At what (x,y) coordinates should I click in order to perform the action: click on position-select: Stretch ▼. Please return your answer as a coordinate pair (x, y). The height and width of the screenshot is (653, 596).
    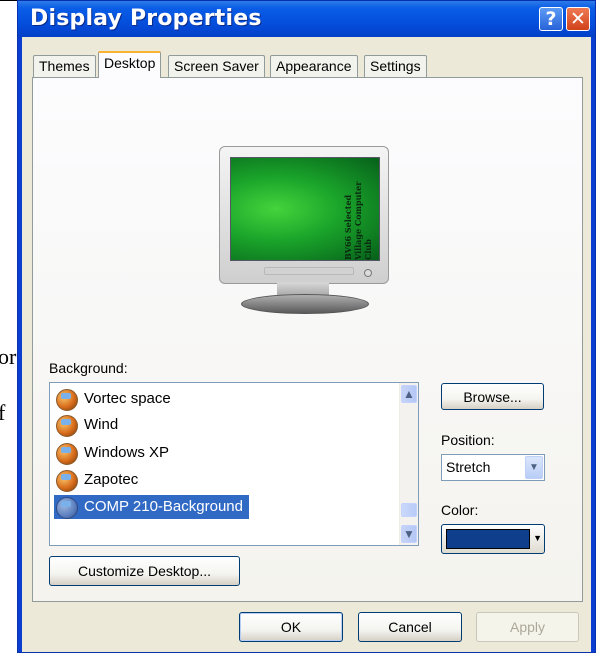
    Looking at the image, I should click on (493, 467).